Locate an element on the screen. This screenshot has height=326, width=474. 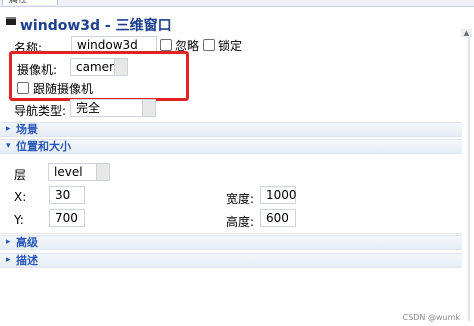
x-field: 30 is located at coordinates (67, 195).